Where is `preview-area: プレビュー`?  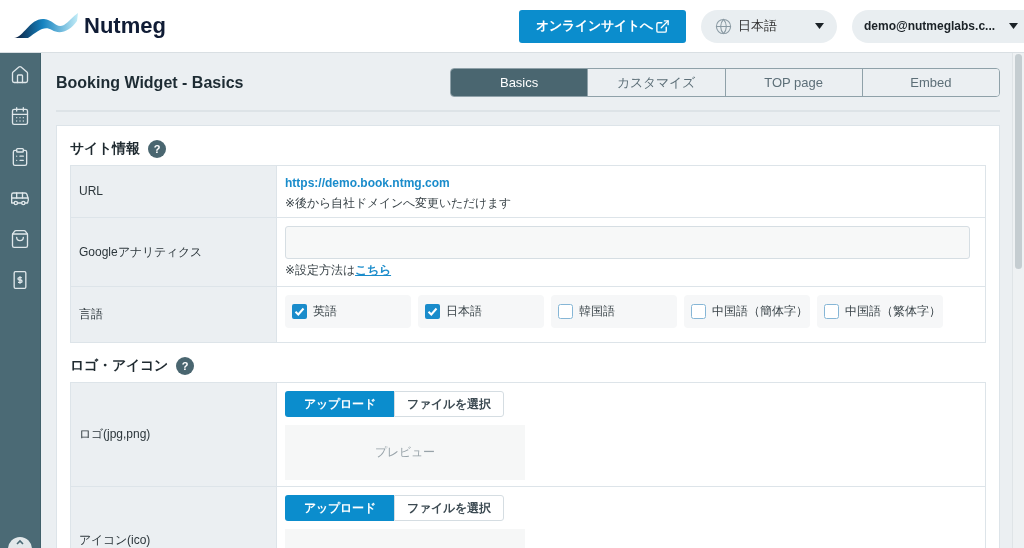 preview-area: プレビュー is located at coordinates (405, 452).